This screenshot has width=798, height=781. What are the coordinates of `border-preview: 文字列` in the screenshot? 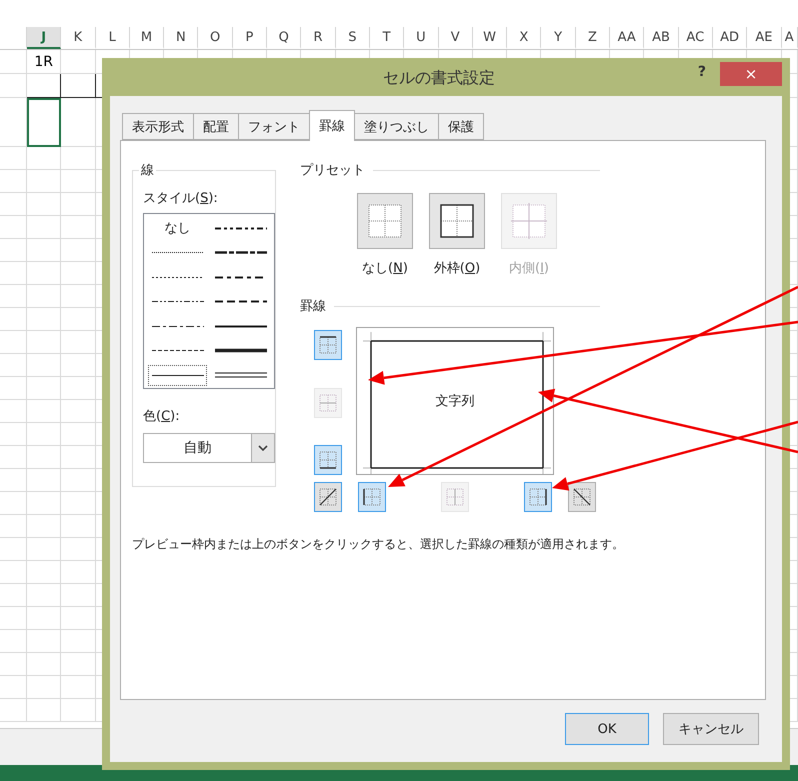 It's located at (455, 401).